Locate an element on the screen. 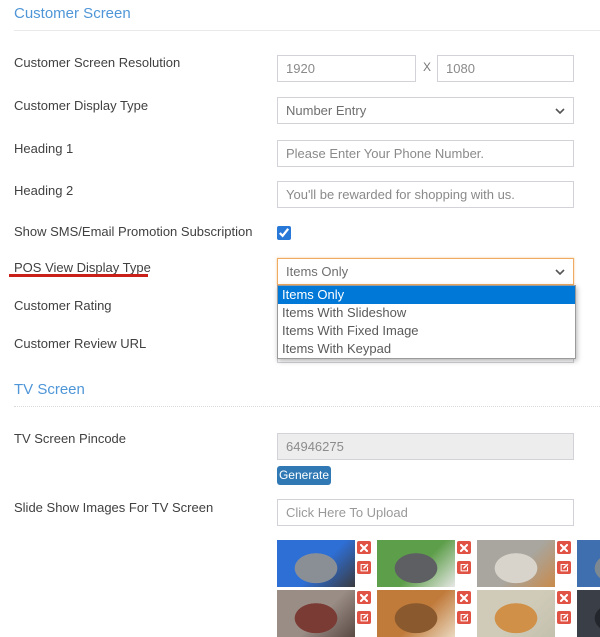 The width and height of the screenshot is (600, 637). slideshow-thumbnail-orange-cat-on-table is located at coordinates (424, 613).